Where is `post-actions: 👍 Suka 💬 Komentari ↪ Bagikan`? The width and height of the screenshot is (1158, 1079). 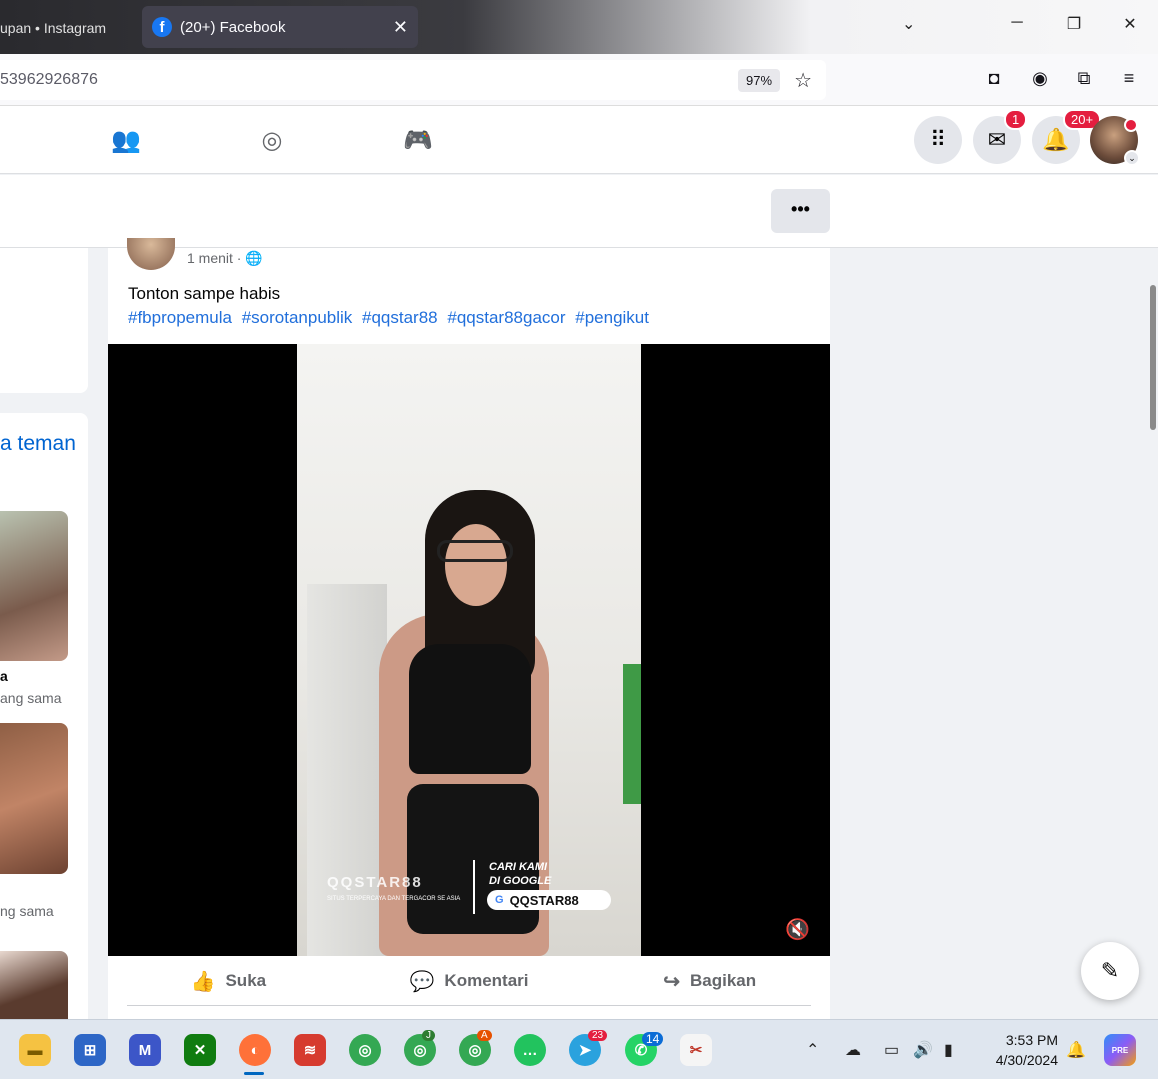 post-actions: 👍 Suka 💬 Komentari ↪ Bagikan is located at coordinates (469, 981).